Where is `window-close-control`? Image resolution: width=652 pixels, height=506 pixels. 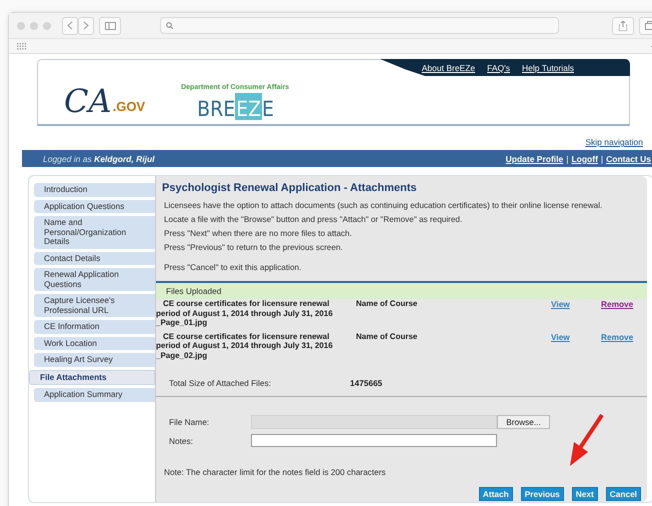
window-close-control is located at coordinates (21, 26).